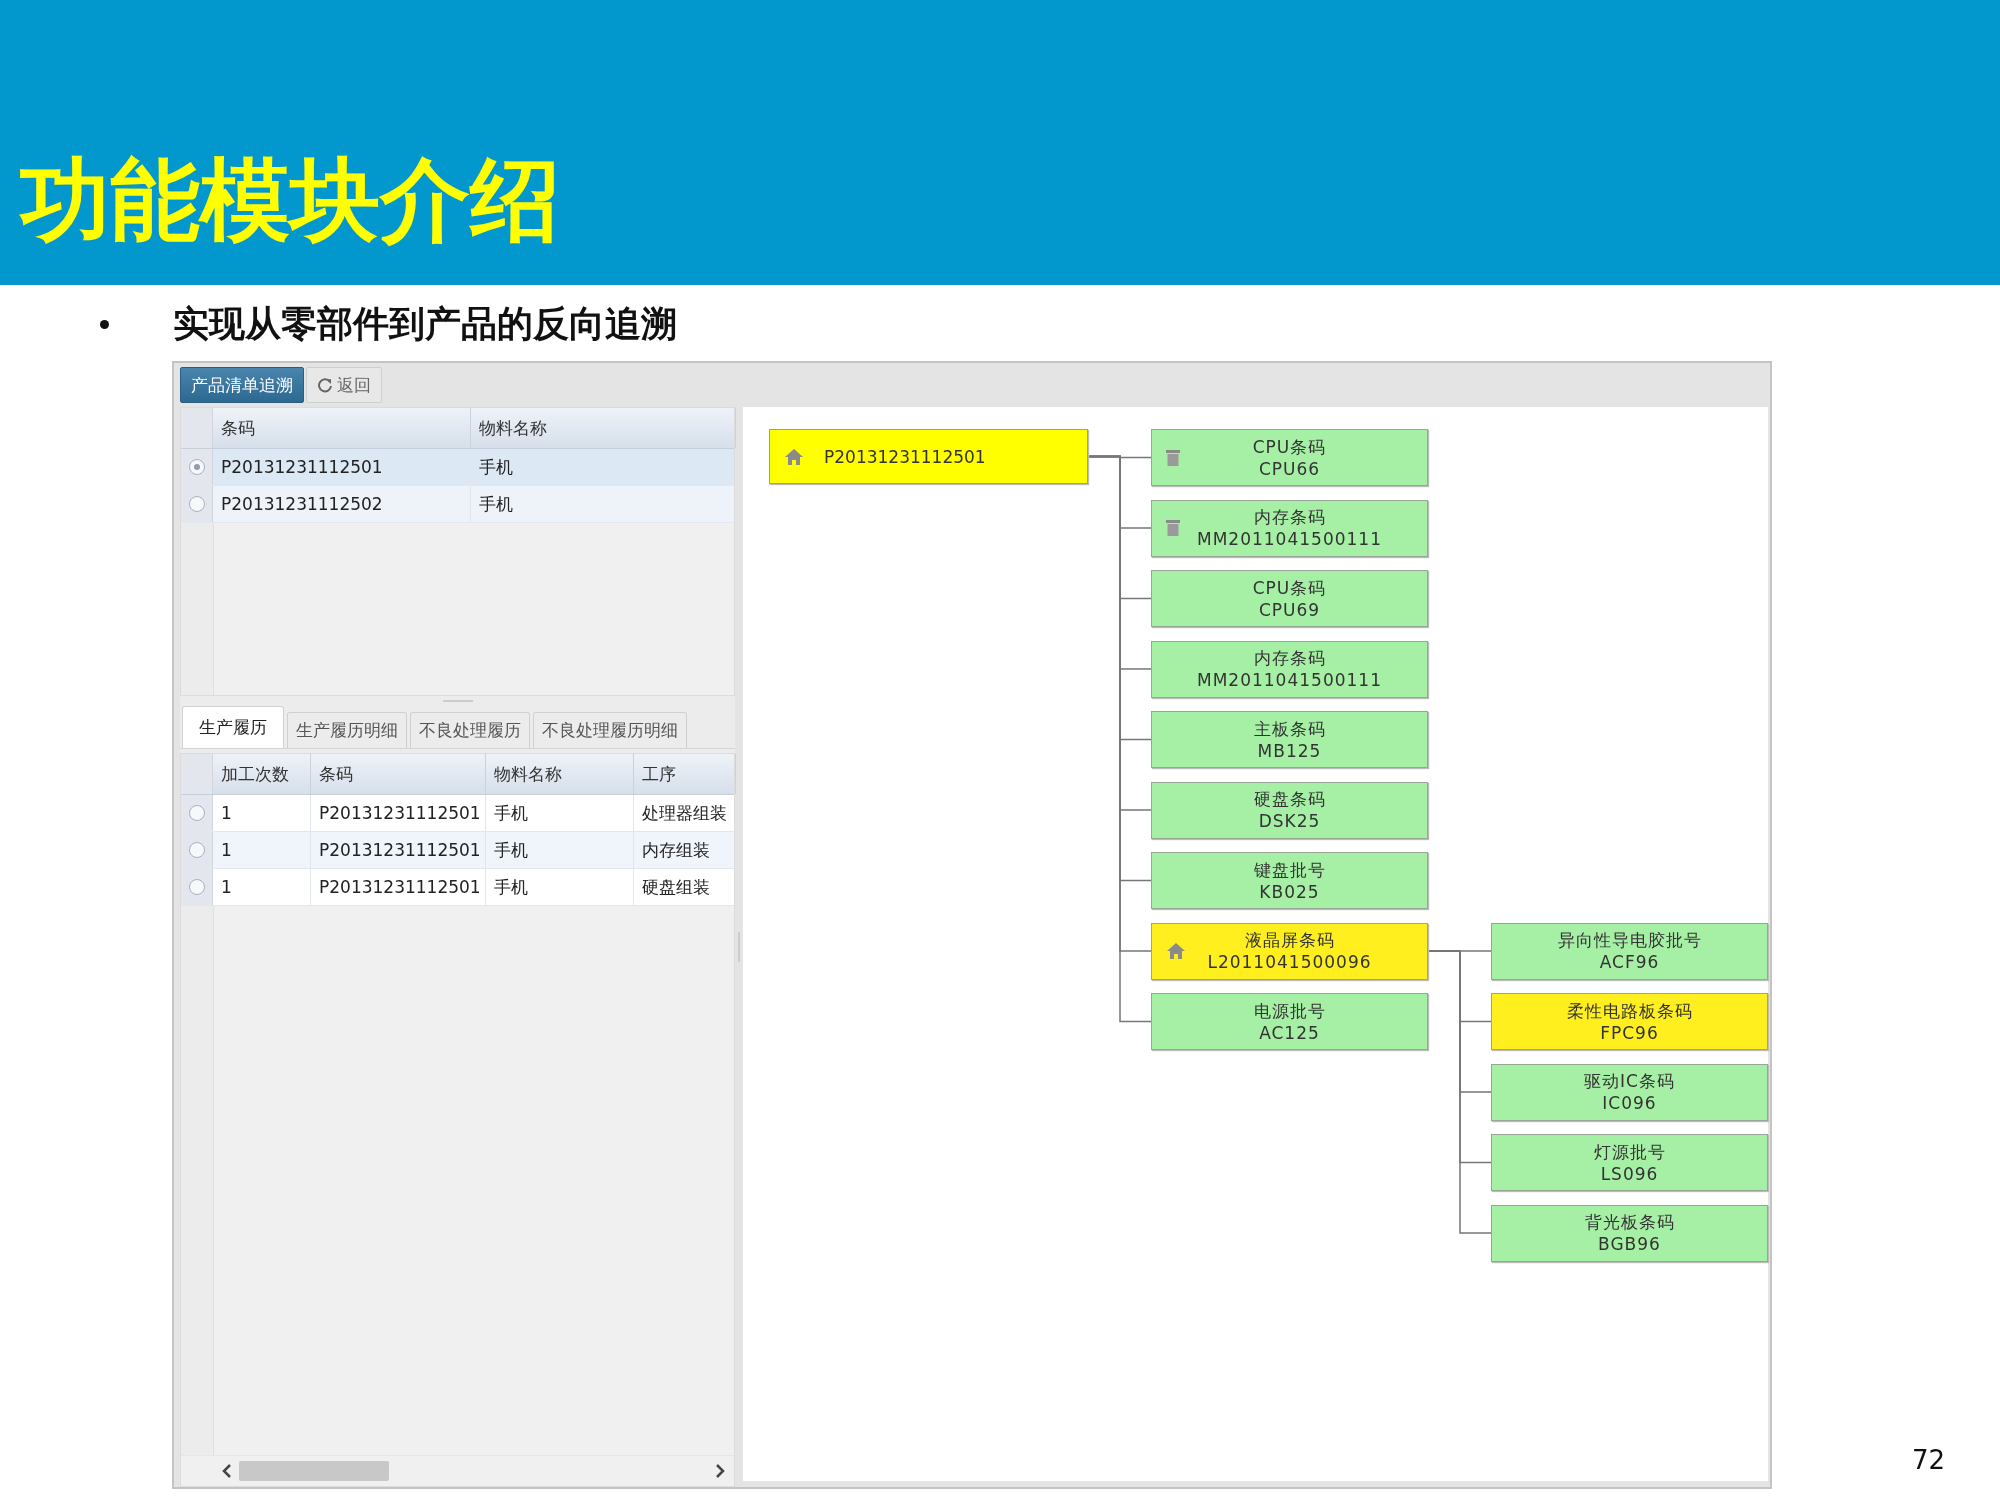 The height and width of the screenshot is (1500, 2000). What do you see at coordinates (1629, 1173) in the screenshot?
I see `node-code: LS096` at bounding box center [1629, 1173].